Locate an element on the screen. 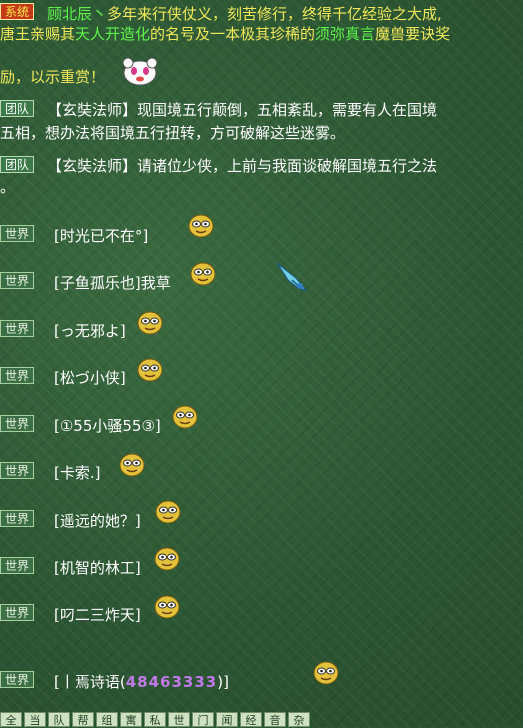 Image resolution: width=523 pixels, height=728 pixels. channel-button-sound: 音 is located at coordinates (275, 719).